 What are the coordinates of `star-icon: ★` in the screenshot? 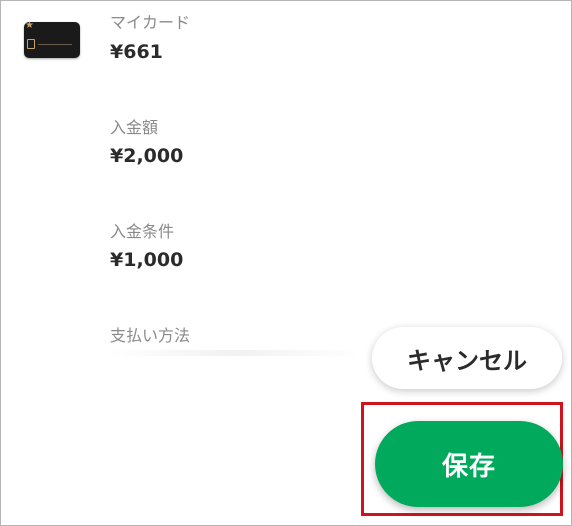 It's located at (29, 26).